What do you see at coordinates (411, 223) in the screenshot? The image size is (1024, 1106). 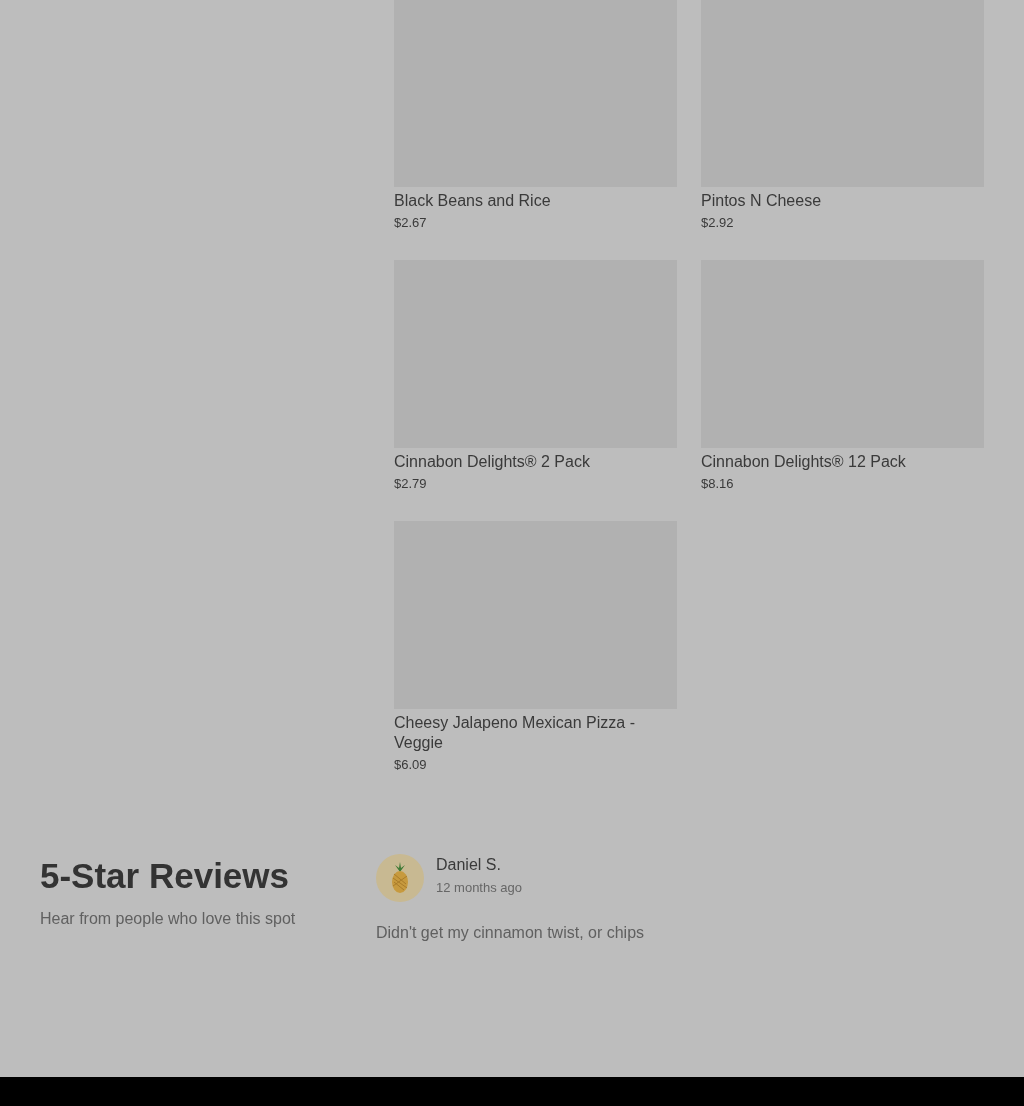 I see `product-price: $2.67` at bounding box center [411, 223].